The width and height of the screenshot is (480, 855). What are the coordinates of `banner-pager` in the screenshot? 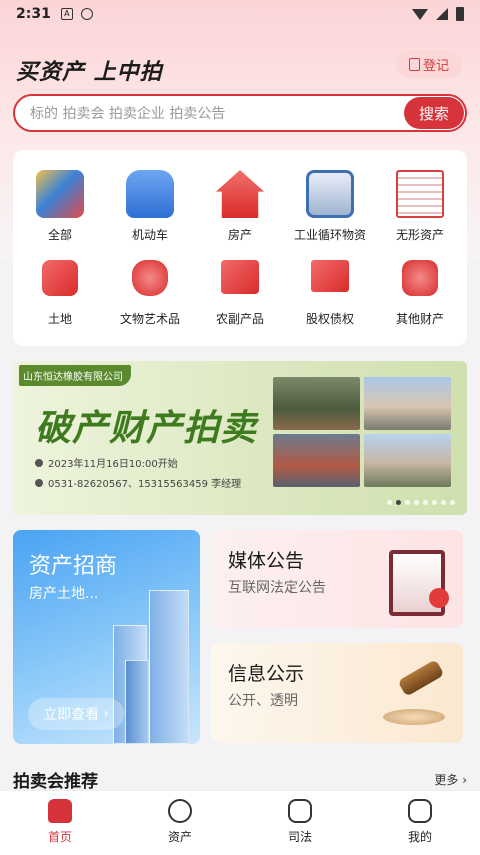 It's located at (421, 502).